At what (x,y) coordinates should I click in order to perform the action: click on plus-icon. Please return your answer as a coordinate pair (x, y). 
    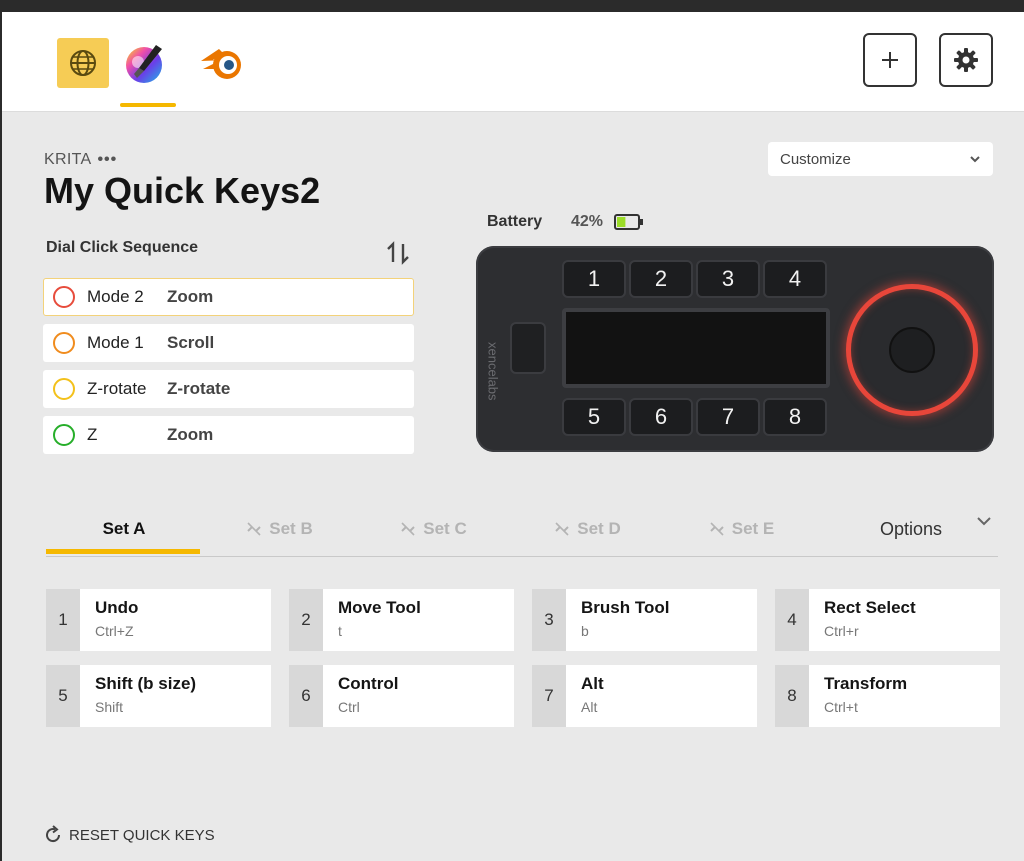
    Looking at the image, I should click on (890, 60).